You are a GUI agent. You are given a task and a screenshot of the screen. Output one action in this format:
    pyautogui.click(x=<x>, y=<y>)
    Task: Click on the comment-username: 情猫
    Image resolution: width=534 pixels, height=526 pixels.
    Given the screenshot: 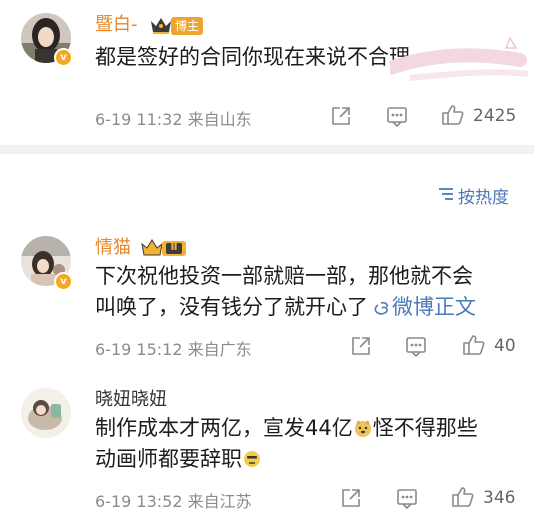 What is the action you would take?
    pyautogui.click(x=113, y=248)
    